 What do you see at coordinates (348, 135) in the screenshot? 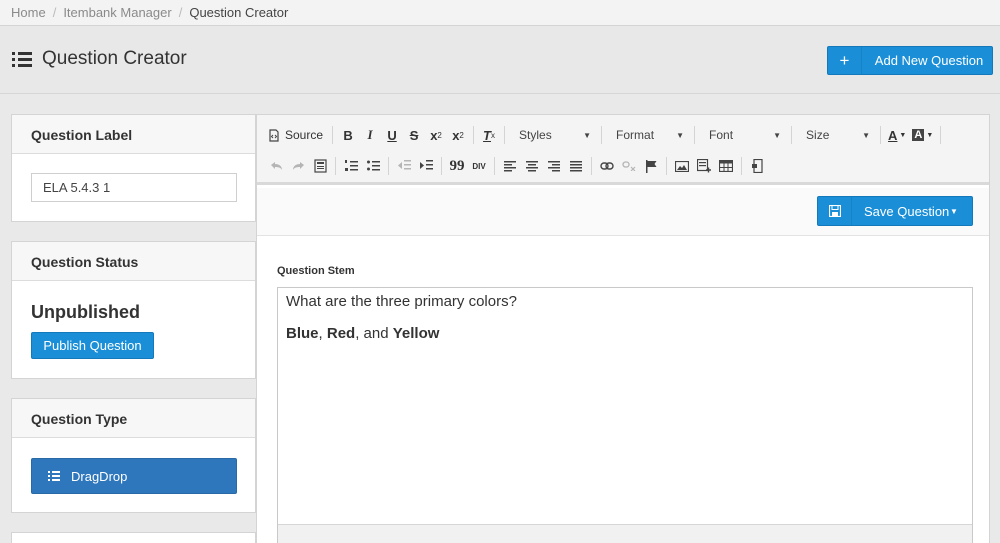
I see `bold-button: B` at bounding box center [348, 135].